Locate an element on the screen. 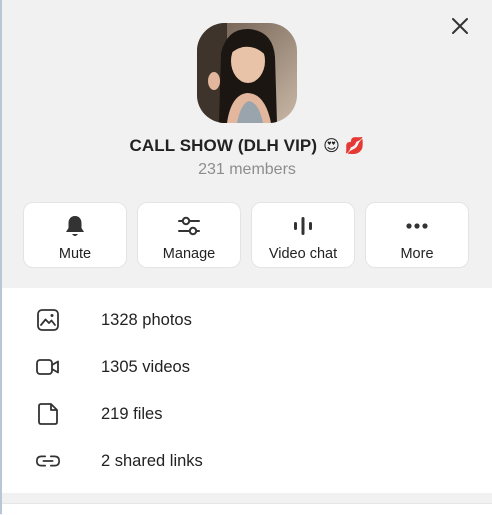 Image resolution: width=492 pixels, height=515 pixels. close-icon is located at coordinates (460, 26).